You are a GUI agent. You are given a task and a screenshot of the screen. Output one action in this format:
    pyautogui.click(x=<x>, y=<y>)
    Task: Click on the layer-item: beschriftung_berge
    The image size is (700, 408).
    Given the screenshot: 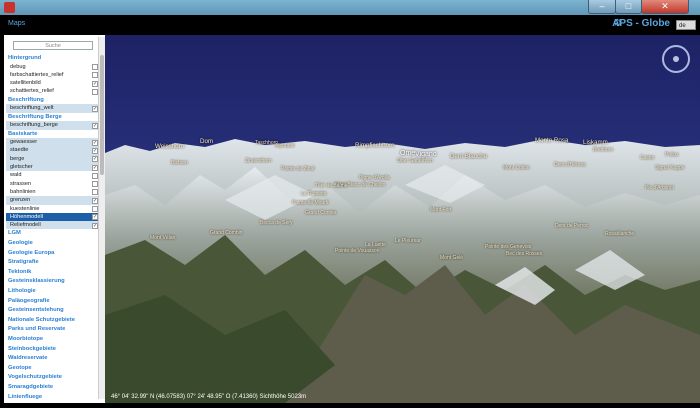 What is the action you would take?
    pyautogui.click(x=53, y=125)
    